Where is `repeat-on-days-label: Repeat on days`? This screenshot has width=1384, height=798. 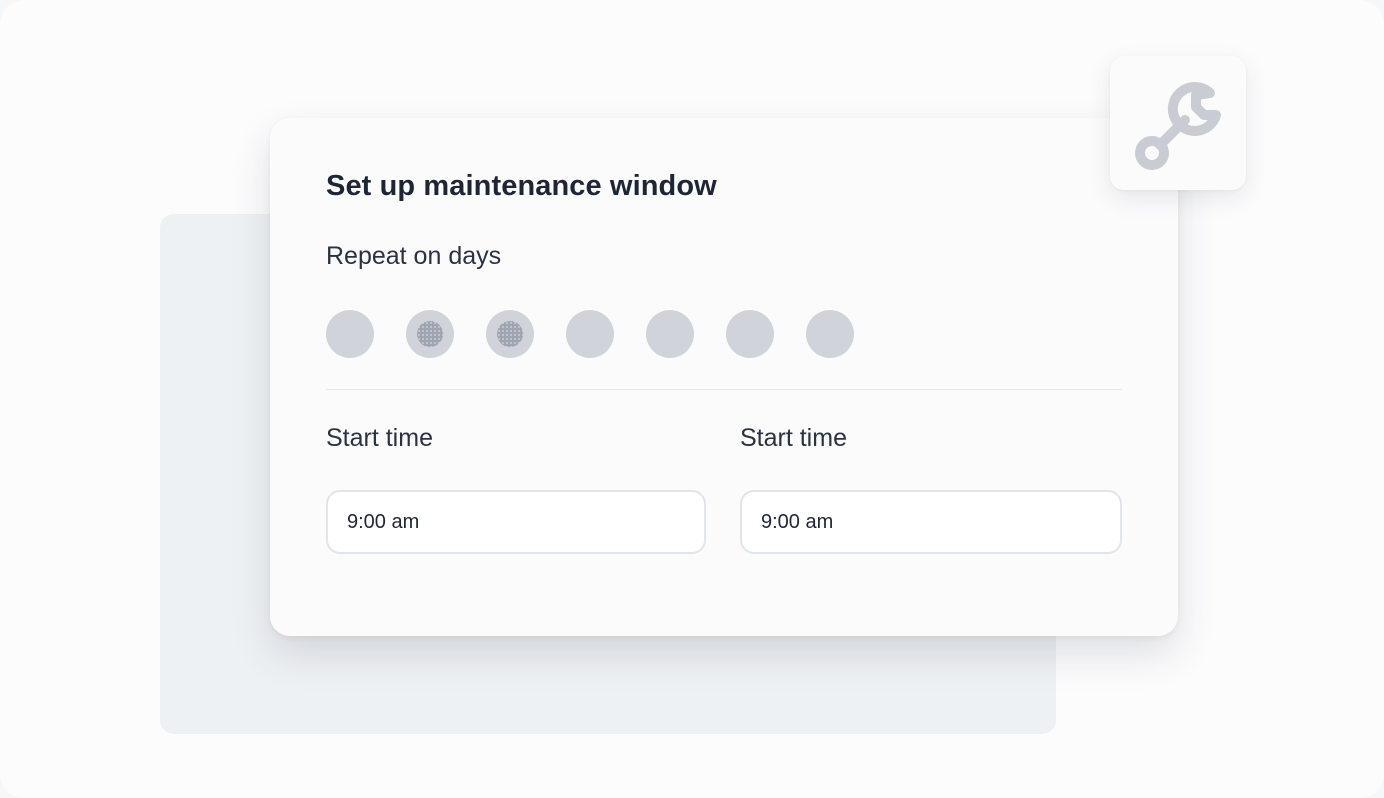
repeat-on-days-label: Repeat on days is located at coordinates (414, 256).